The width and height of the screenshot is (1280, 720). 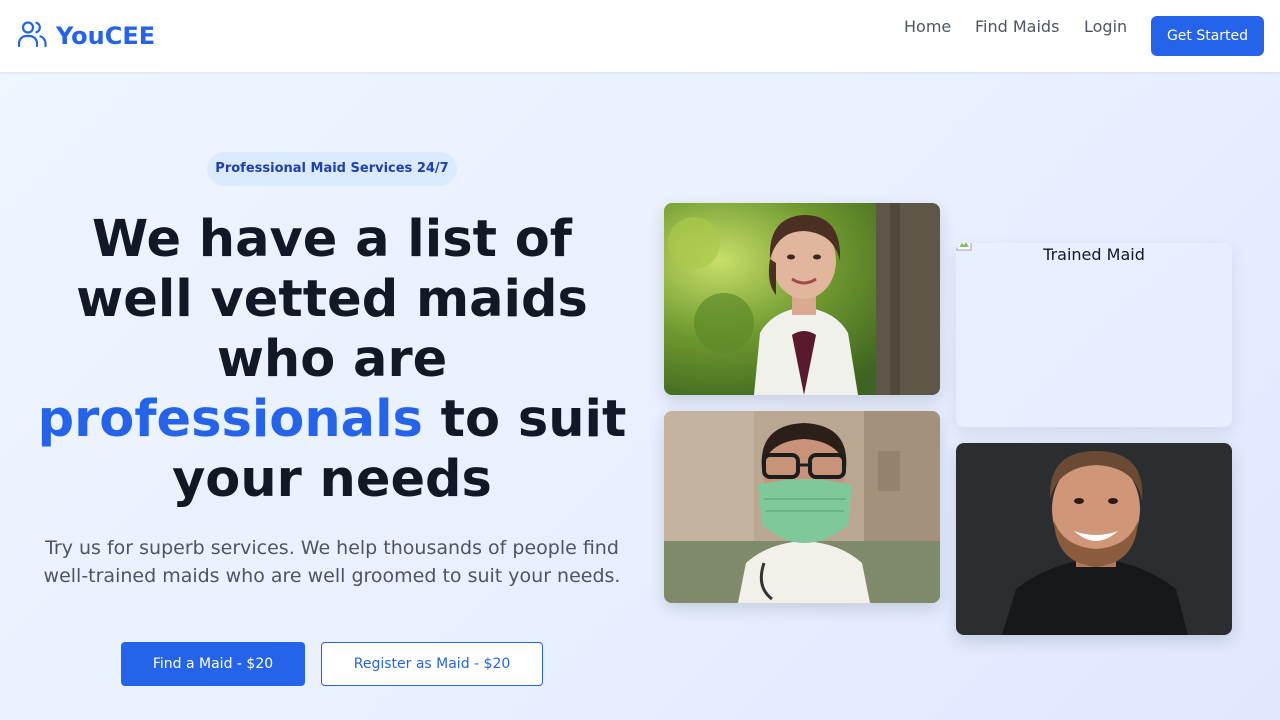 What do you see at coordinates (640, 36) in the screenshot?
I see `navbar: YouCEE Home Find Maids Login Get Started` at bounding box center [640, 36].